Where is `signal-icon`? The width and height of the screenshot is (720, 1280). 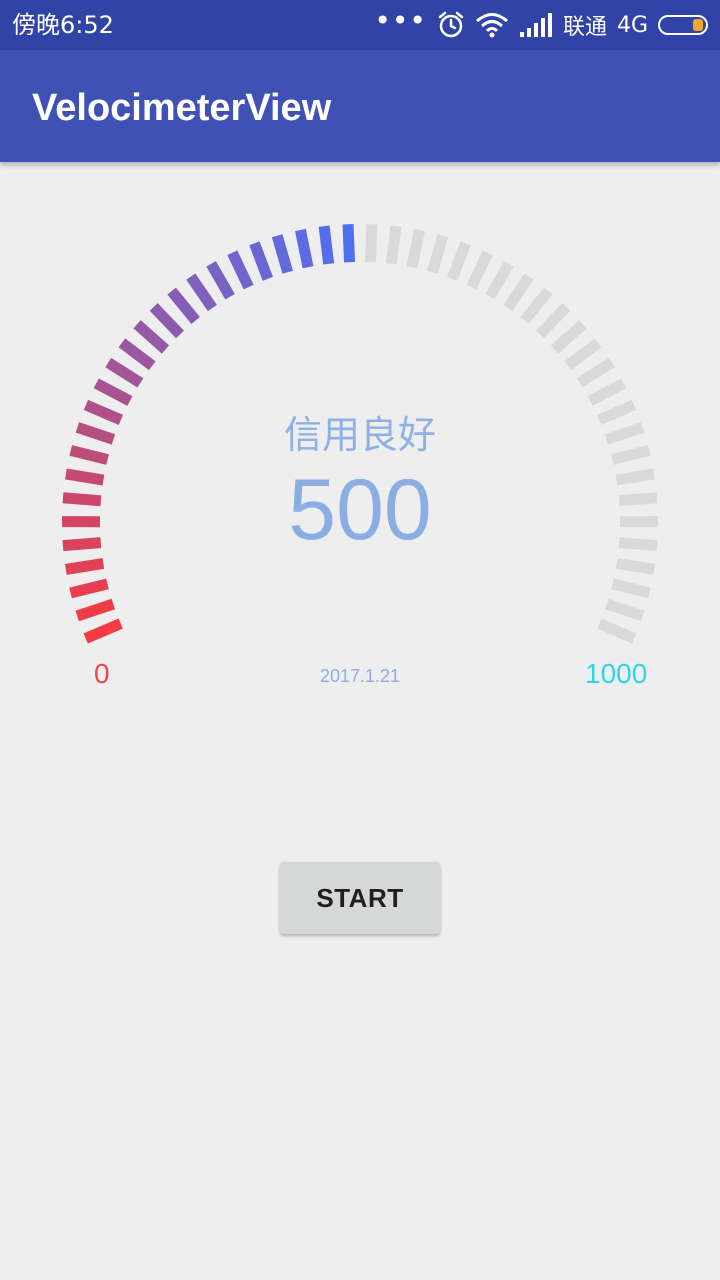 signal-icon is located at coordinates (535, 25).